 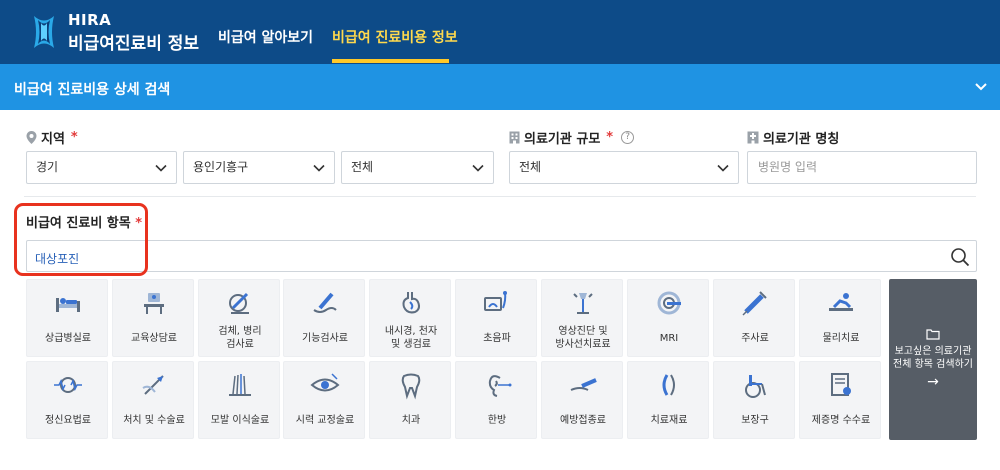 I want to click on hospital-name-label-text: 의료기관 명칭, so click(x=801, y=139).